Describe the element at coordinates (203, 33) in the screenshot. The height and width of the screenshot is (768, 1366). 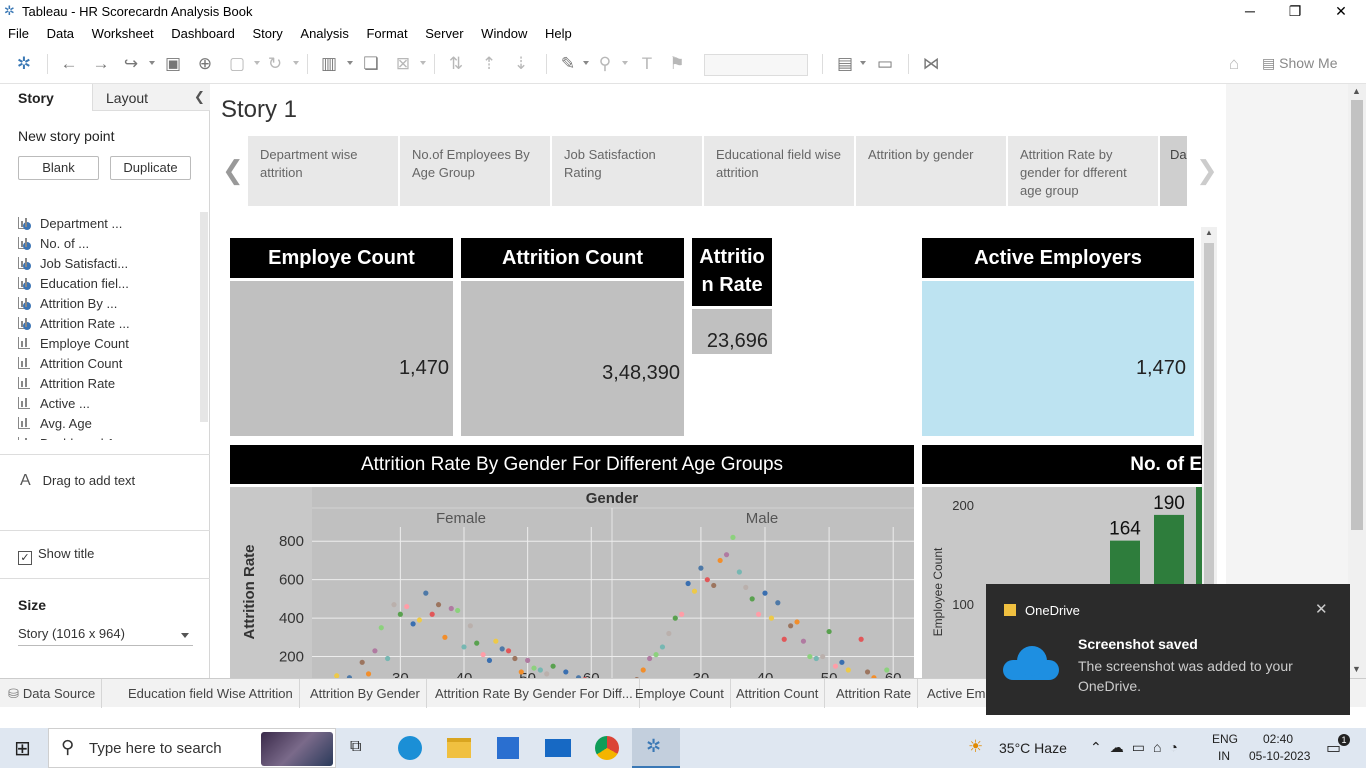
I see `menu-dashboard: Dashboard` at that location.